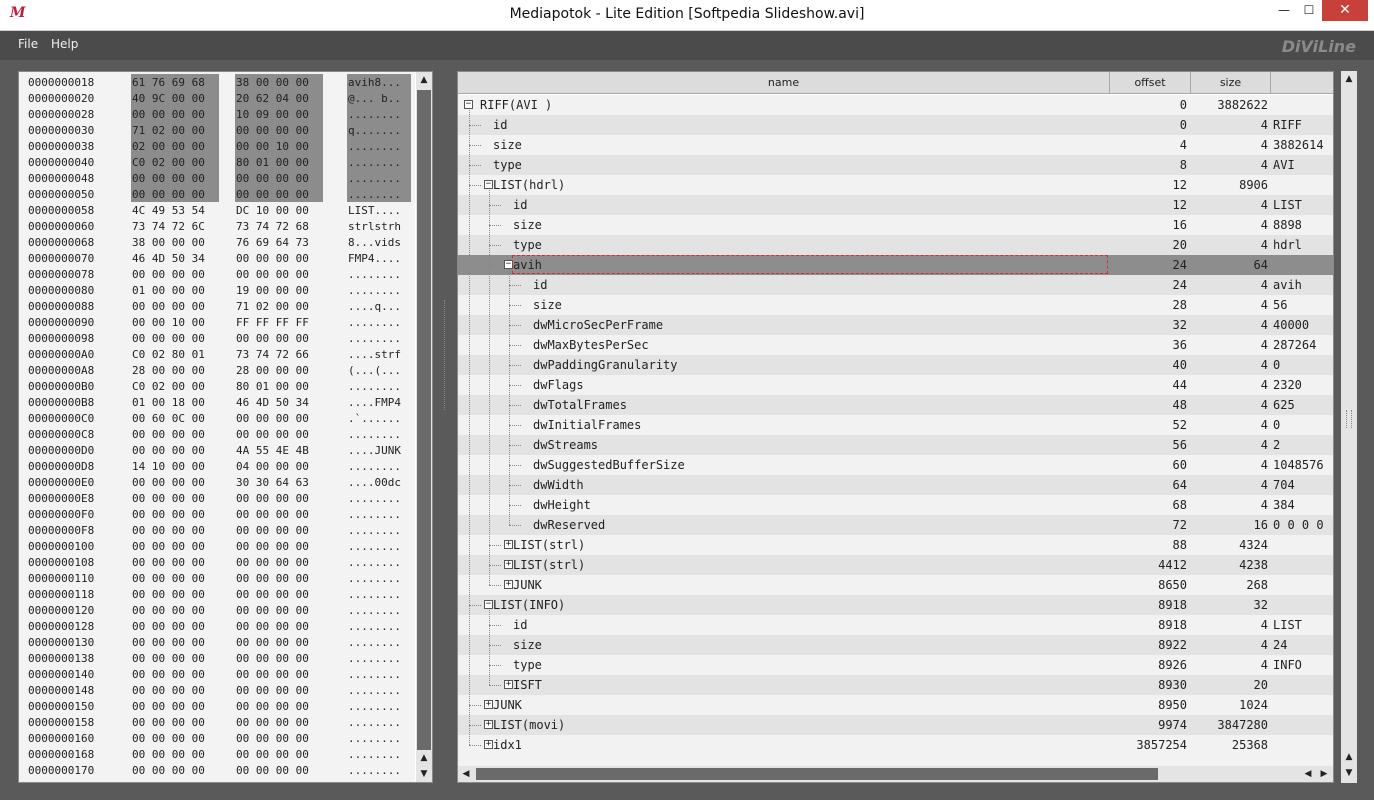 Image resolution: width=1374 pixels, height=800 pixels. I want to click on column-offset: offset, so click(1150, 83).